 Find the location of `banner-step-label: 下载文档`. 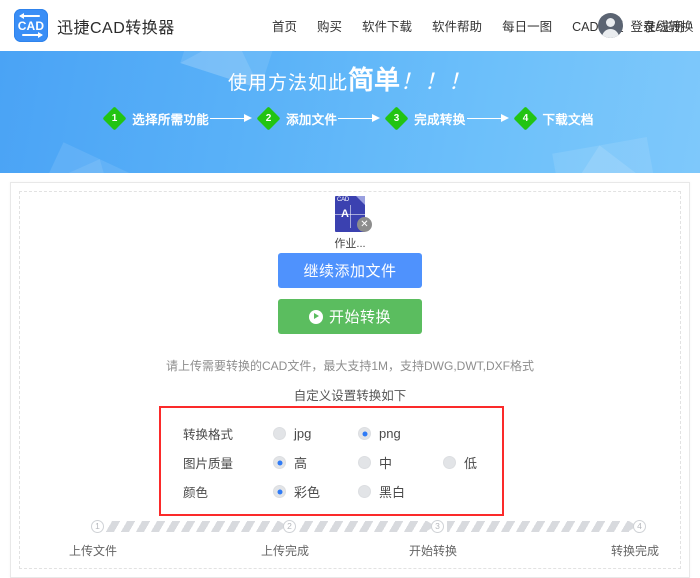

banner-step-label: 下载文档 is located at coordinates (568, 120).